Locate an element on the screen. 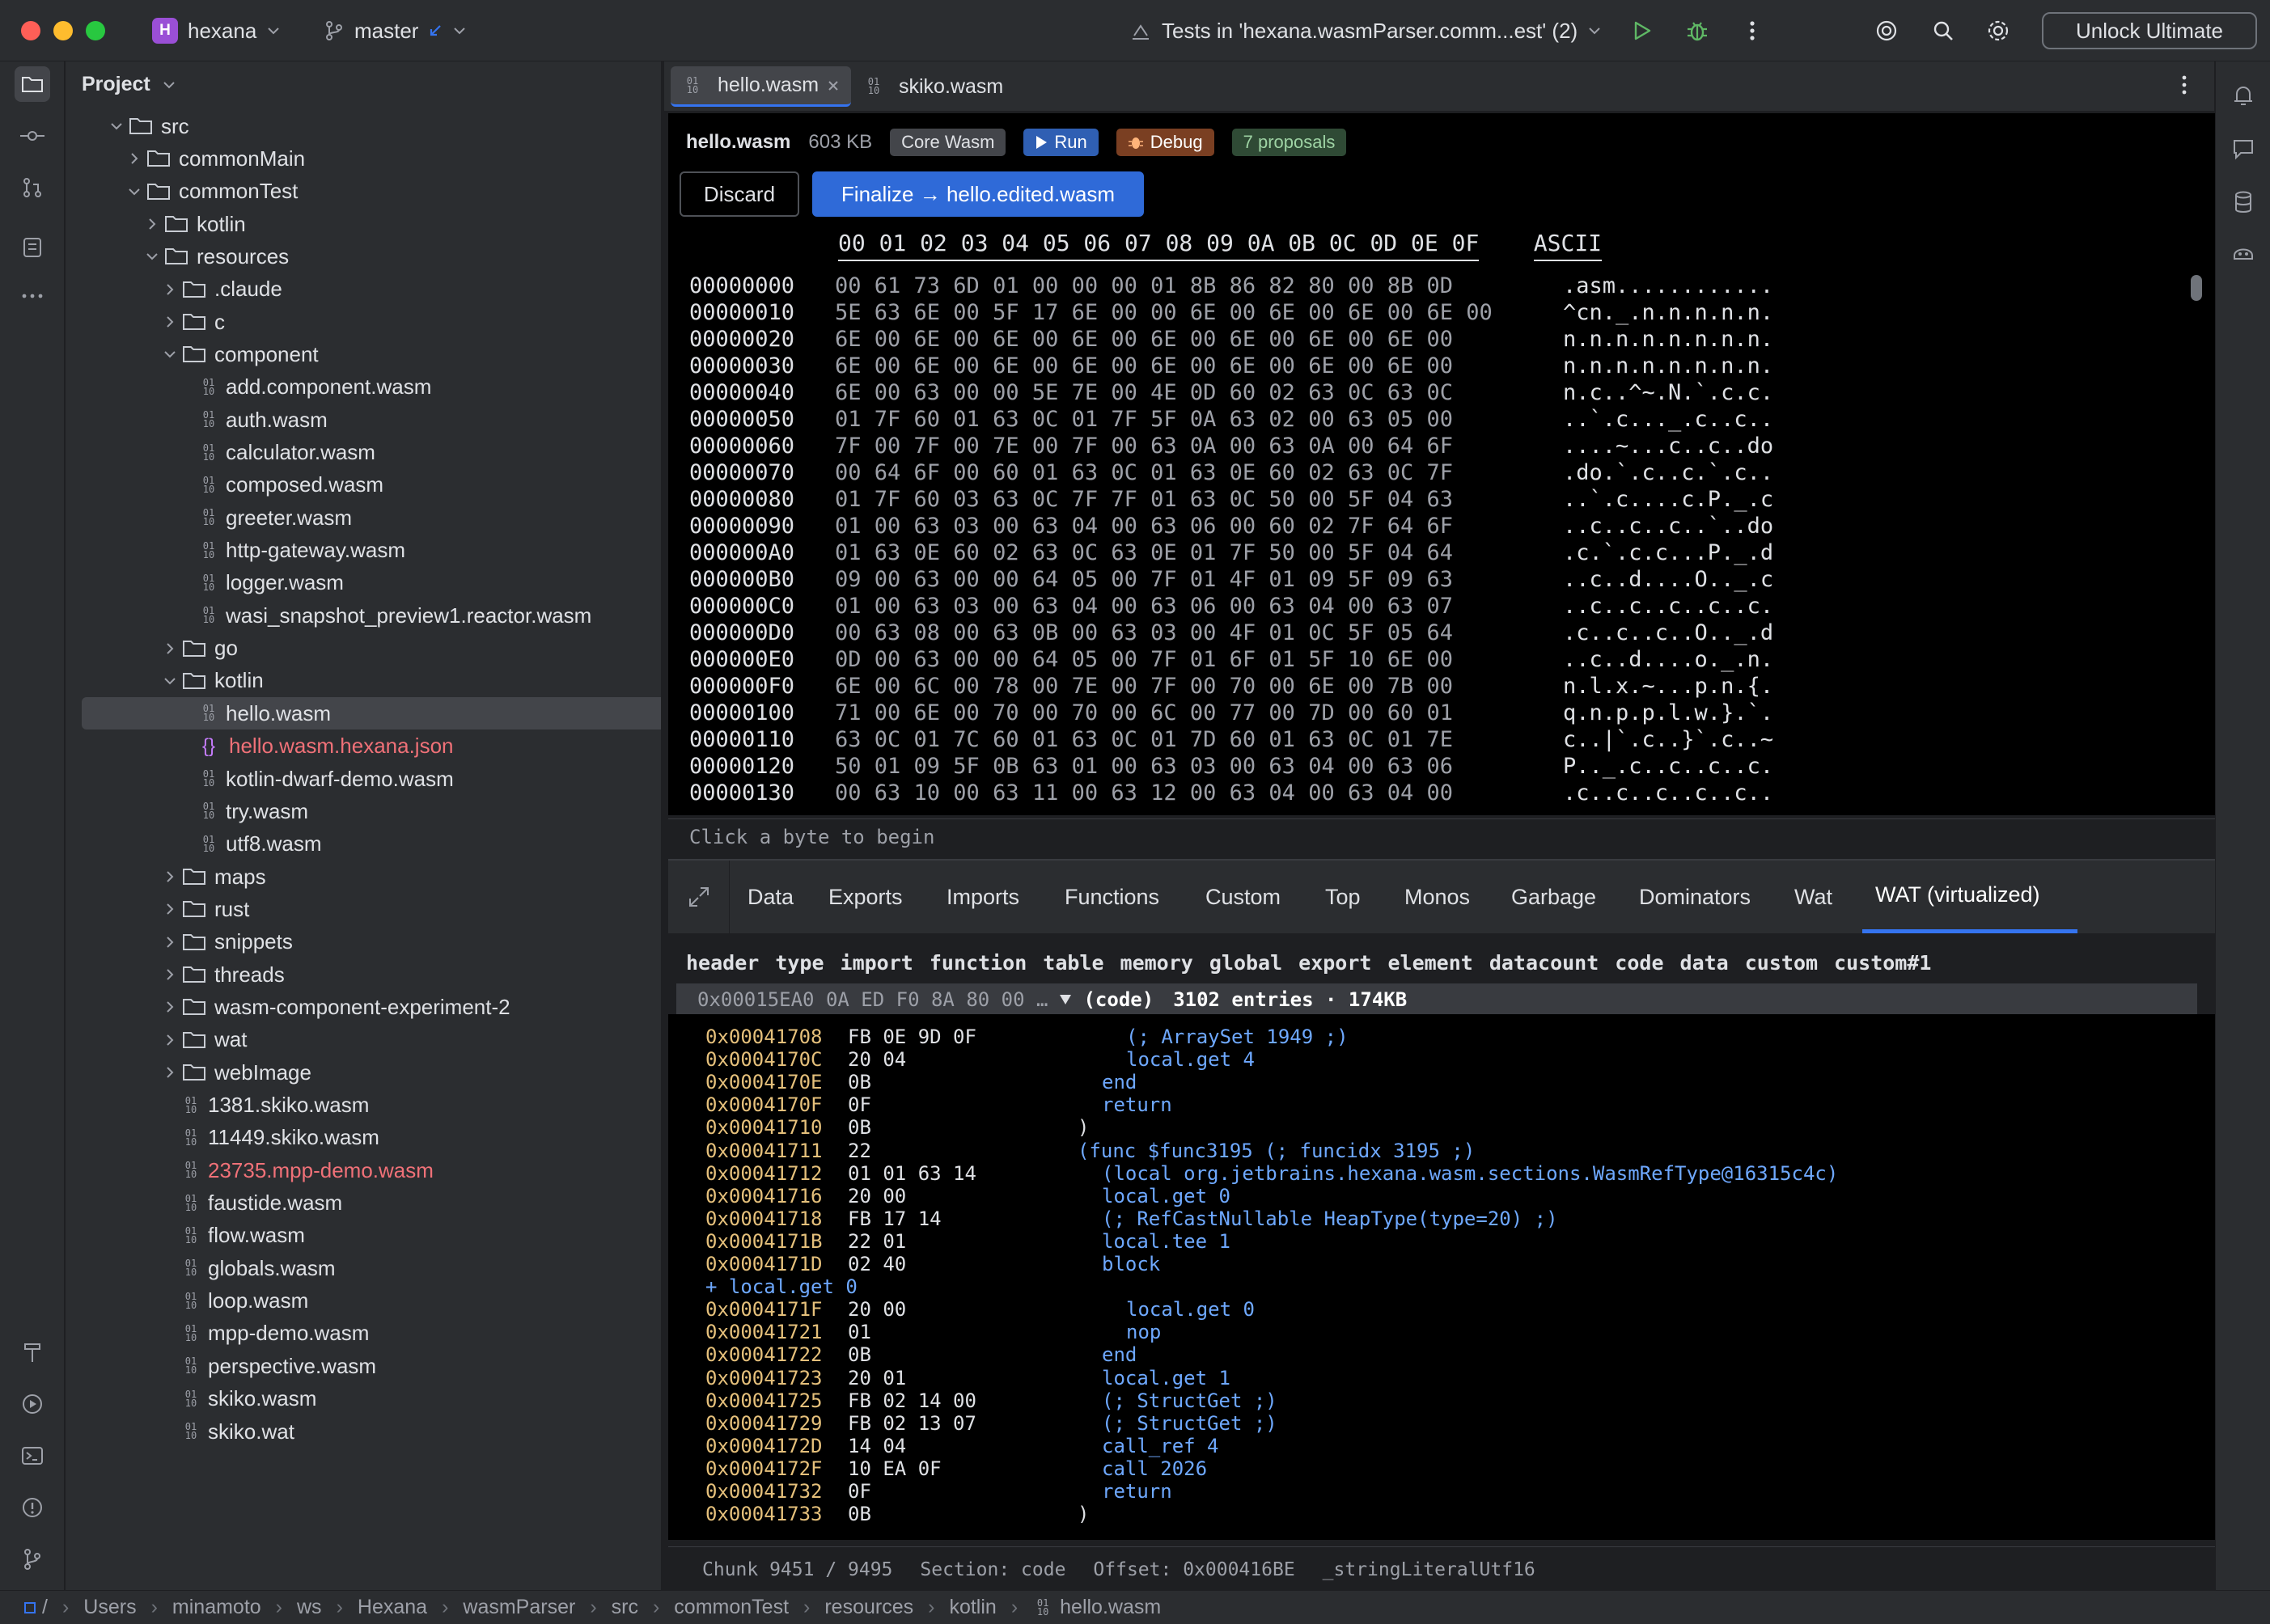  ai-chat-icon is located at coordinates (2243, 149).